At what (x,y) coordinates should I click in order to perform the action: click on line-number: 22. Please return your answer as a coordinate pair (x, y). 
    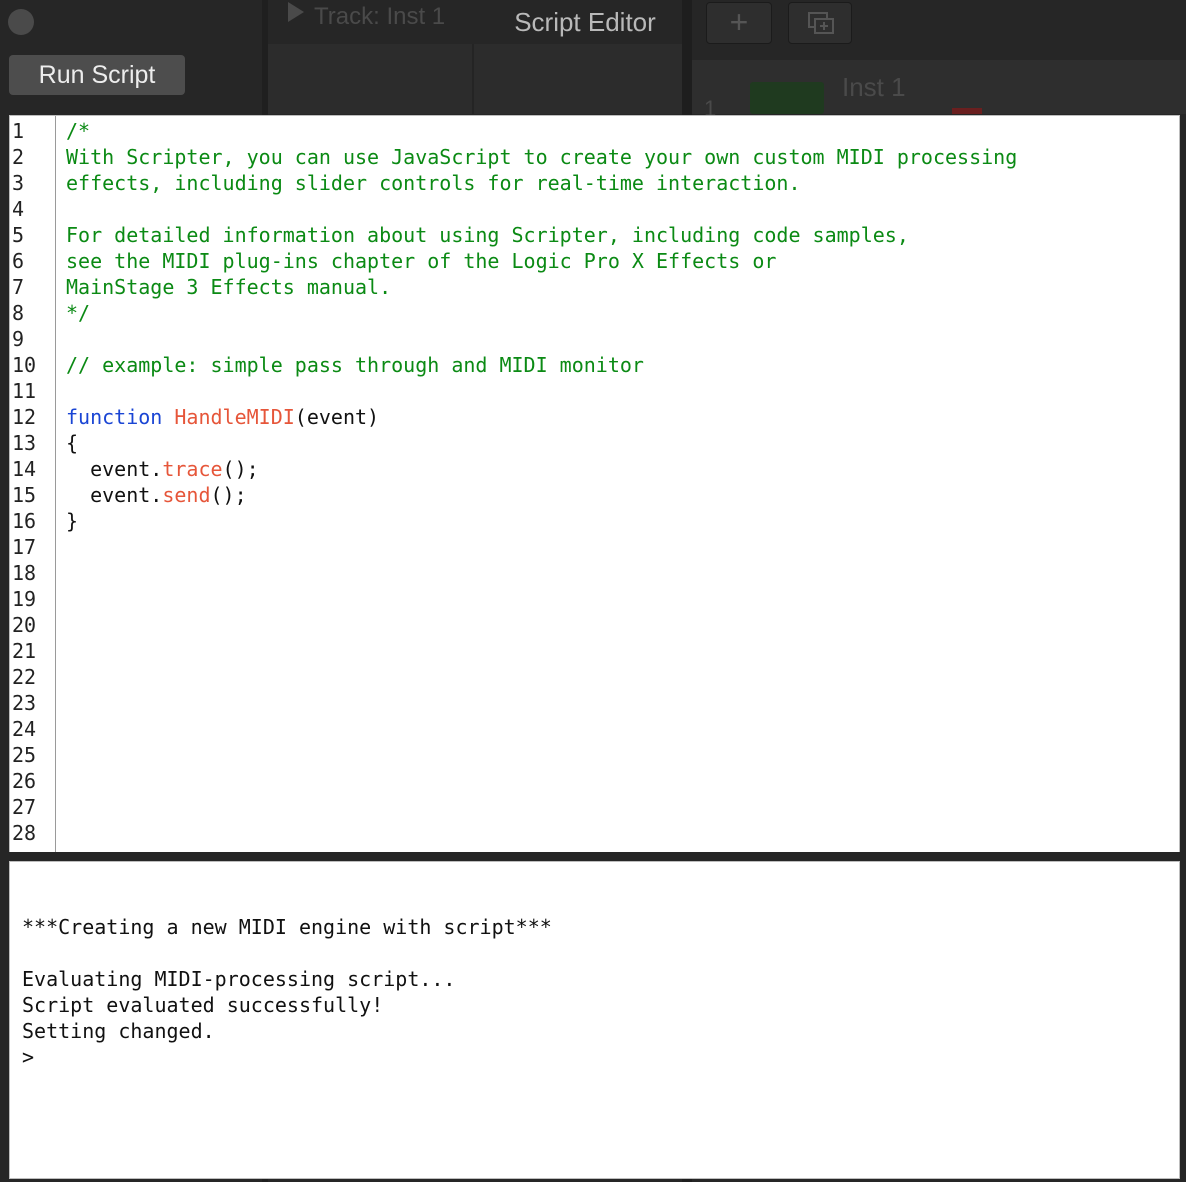
    Looking at the image, I should click on (24, 677).